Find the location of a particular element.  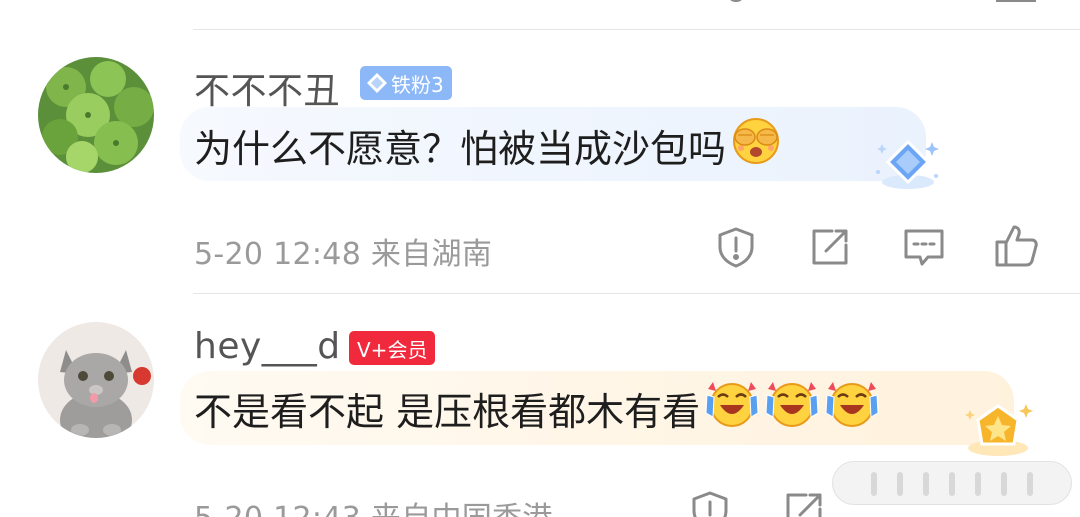

vip-badge-label: V+会员 is located at coordinates (392, 349).